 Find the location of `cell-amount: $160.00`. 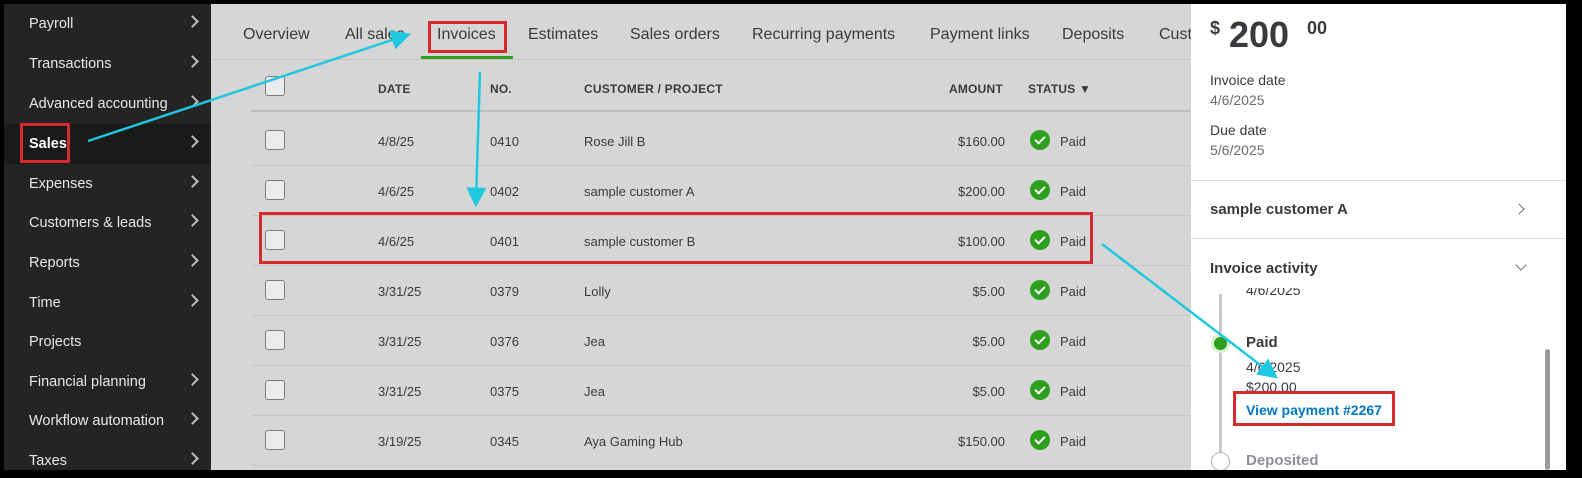

cell-amount: $160.00 is located at coordinates (981, 141).